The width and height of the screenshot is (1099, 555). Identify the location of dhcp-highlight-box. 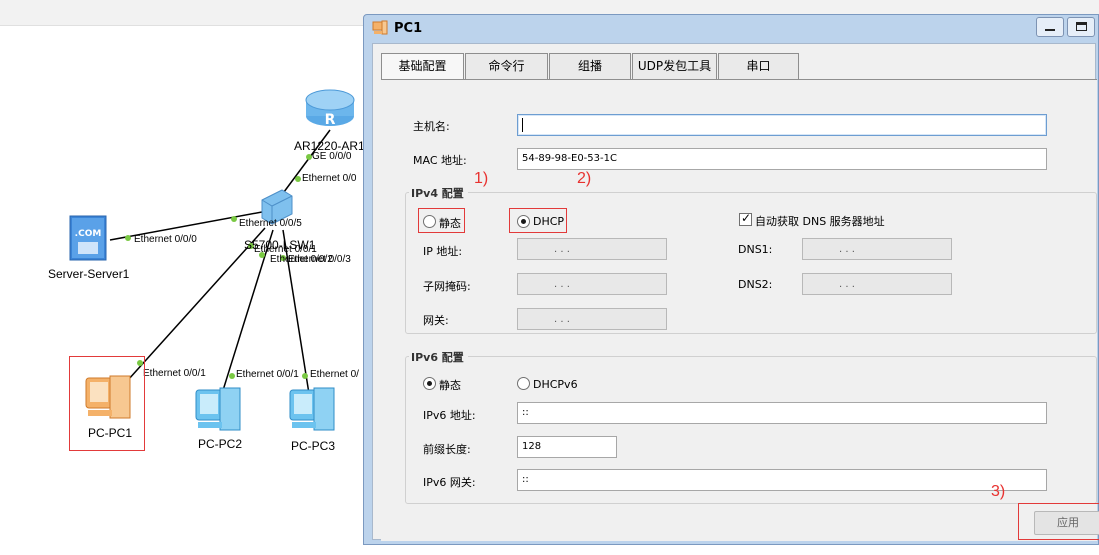
(538, 220).